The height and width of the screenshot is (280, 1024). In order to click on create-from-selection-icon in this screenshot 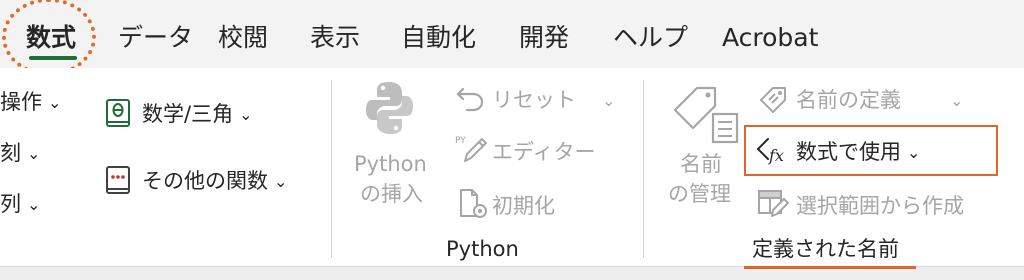, I will do `click(773, 205)`.